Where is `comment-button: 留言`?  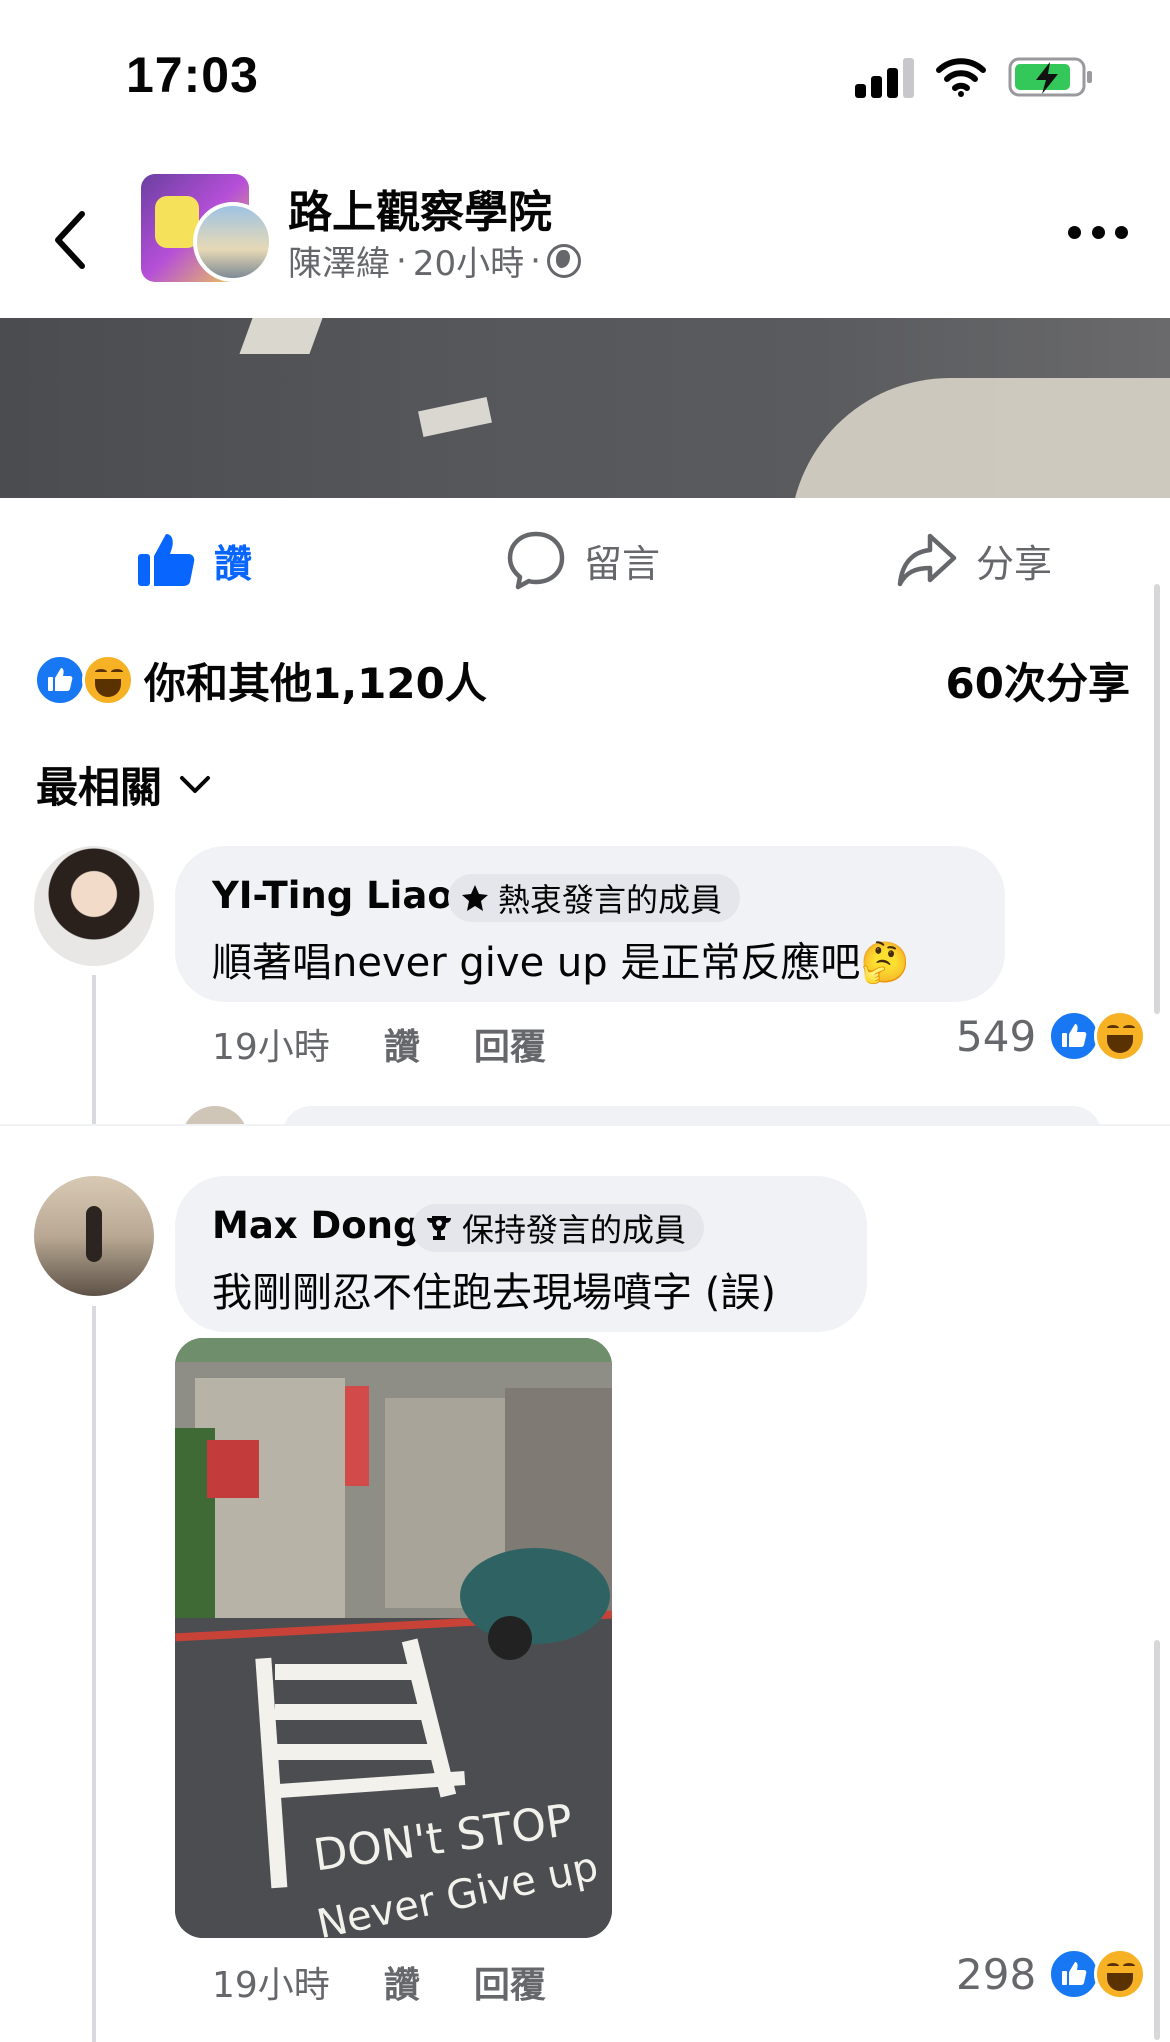
comment-button: 留言 is located at coordinates (583, 560).